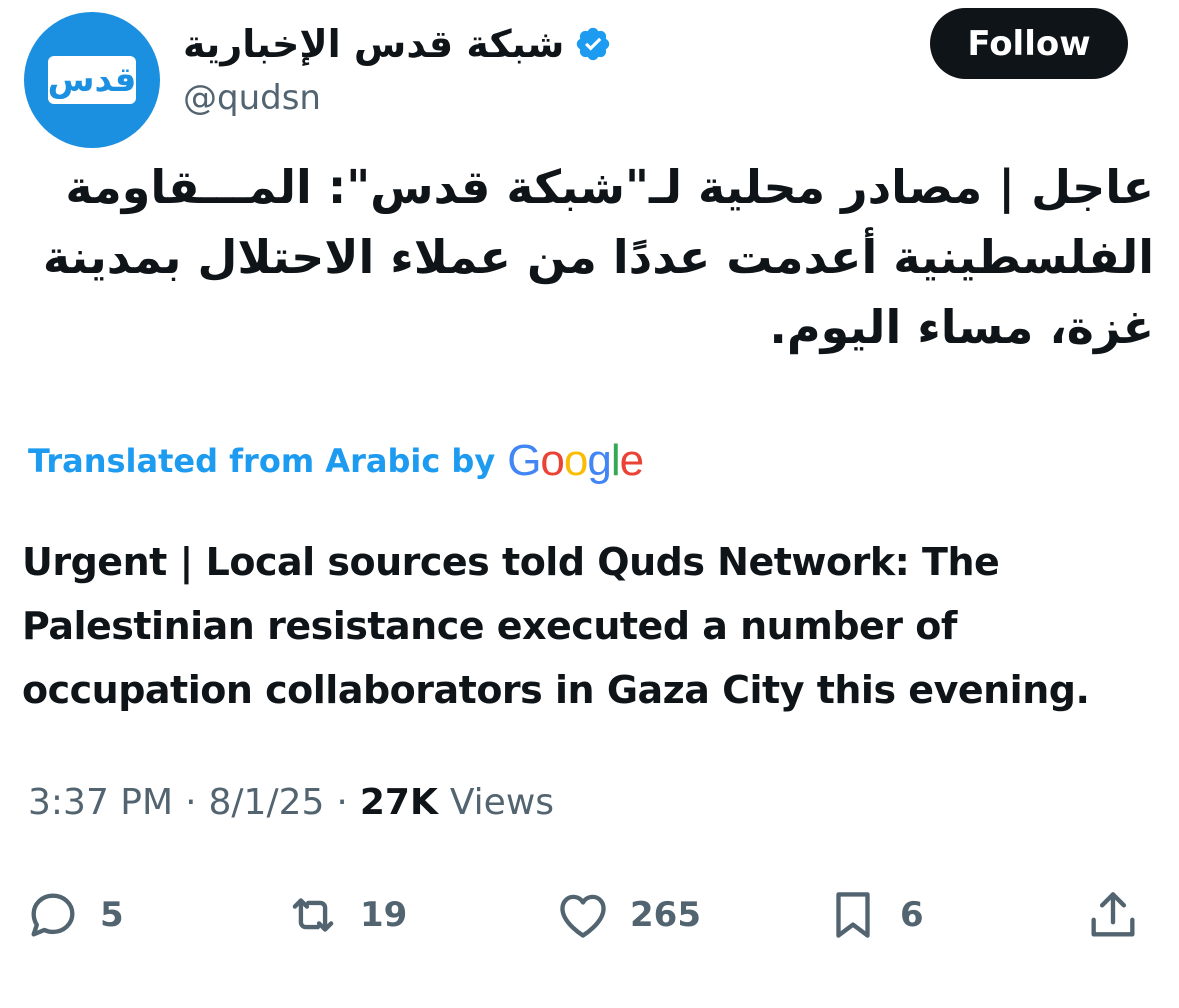  I want to click on reply-icon, so click(53, 915).